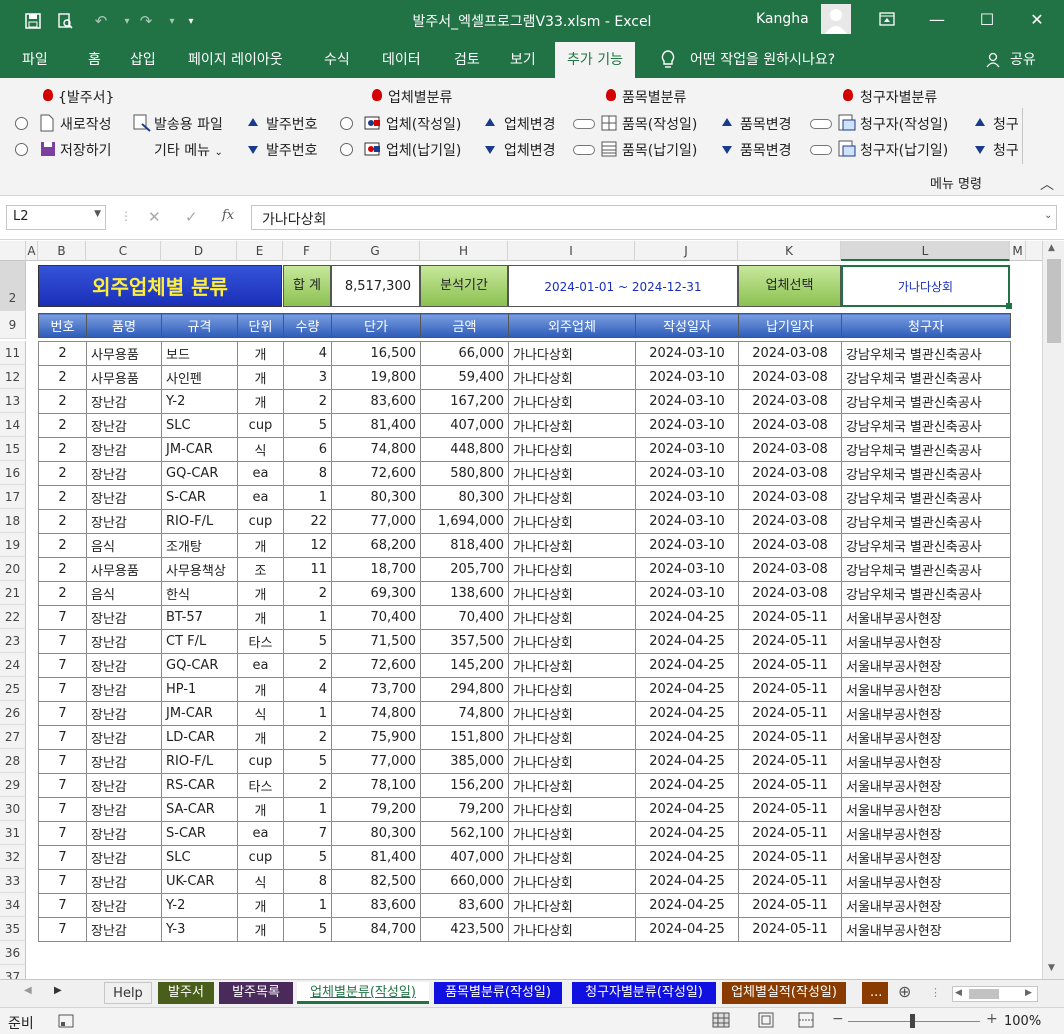  What do you see at coordinates (762, 60) in the screenshot?
I see `tell-me-search: 어떤 작업을 원하시나요?` at bounding box center [762, 60].